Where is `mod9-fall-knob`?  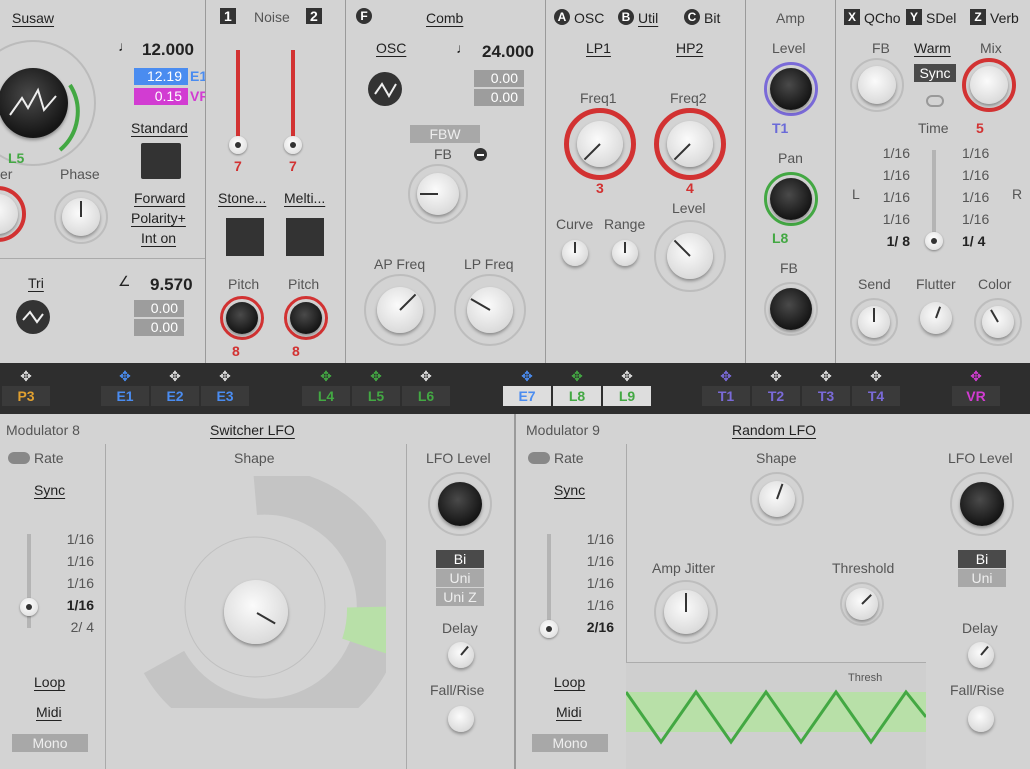 mod9-fall-knob is located at coordinates (981, 719).